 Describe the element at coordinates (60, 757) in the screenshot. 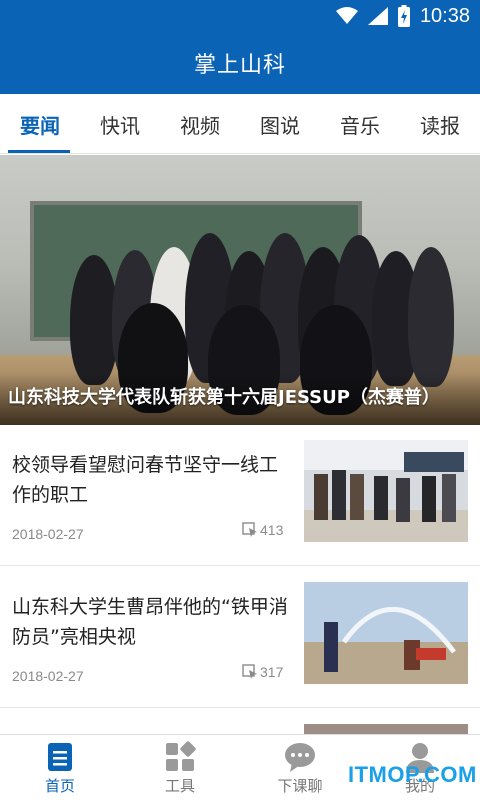

I see `home-doc-icon` at that location.